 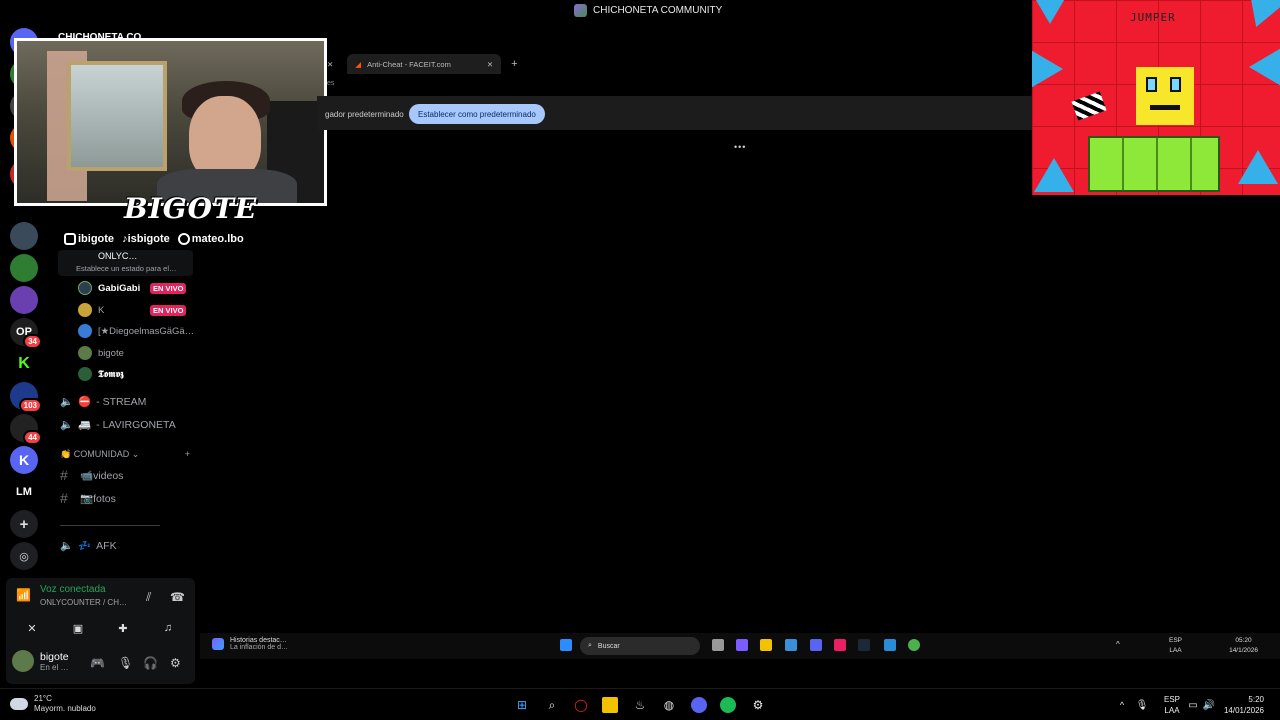 I want to click on noise-suppression-icon: ⫽, so click(x=148, y=597).